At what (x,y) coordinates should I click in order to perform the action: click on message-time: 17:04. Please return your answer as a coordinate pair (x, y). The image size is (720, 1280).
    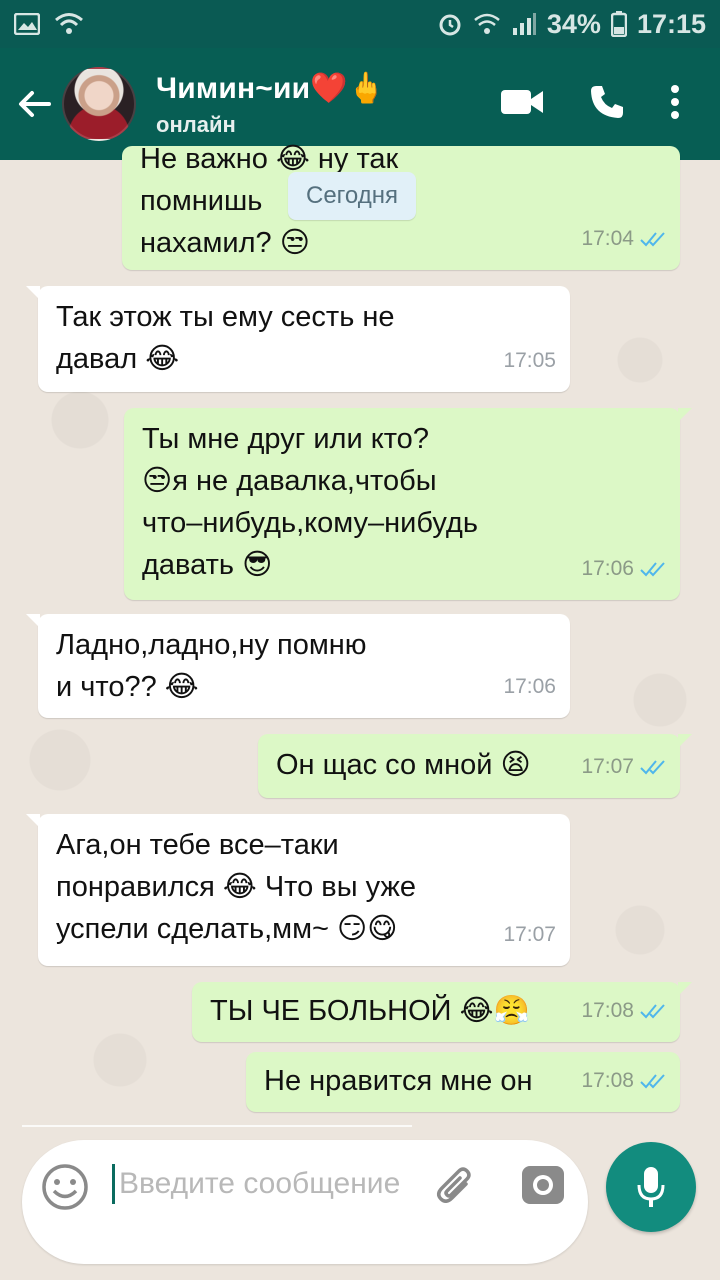
    Looking at the image, I should click on (607, 238).